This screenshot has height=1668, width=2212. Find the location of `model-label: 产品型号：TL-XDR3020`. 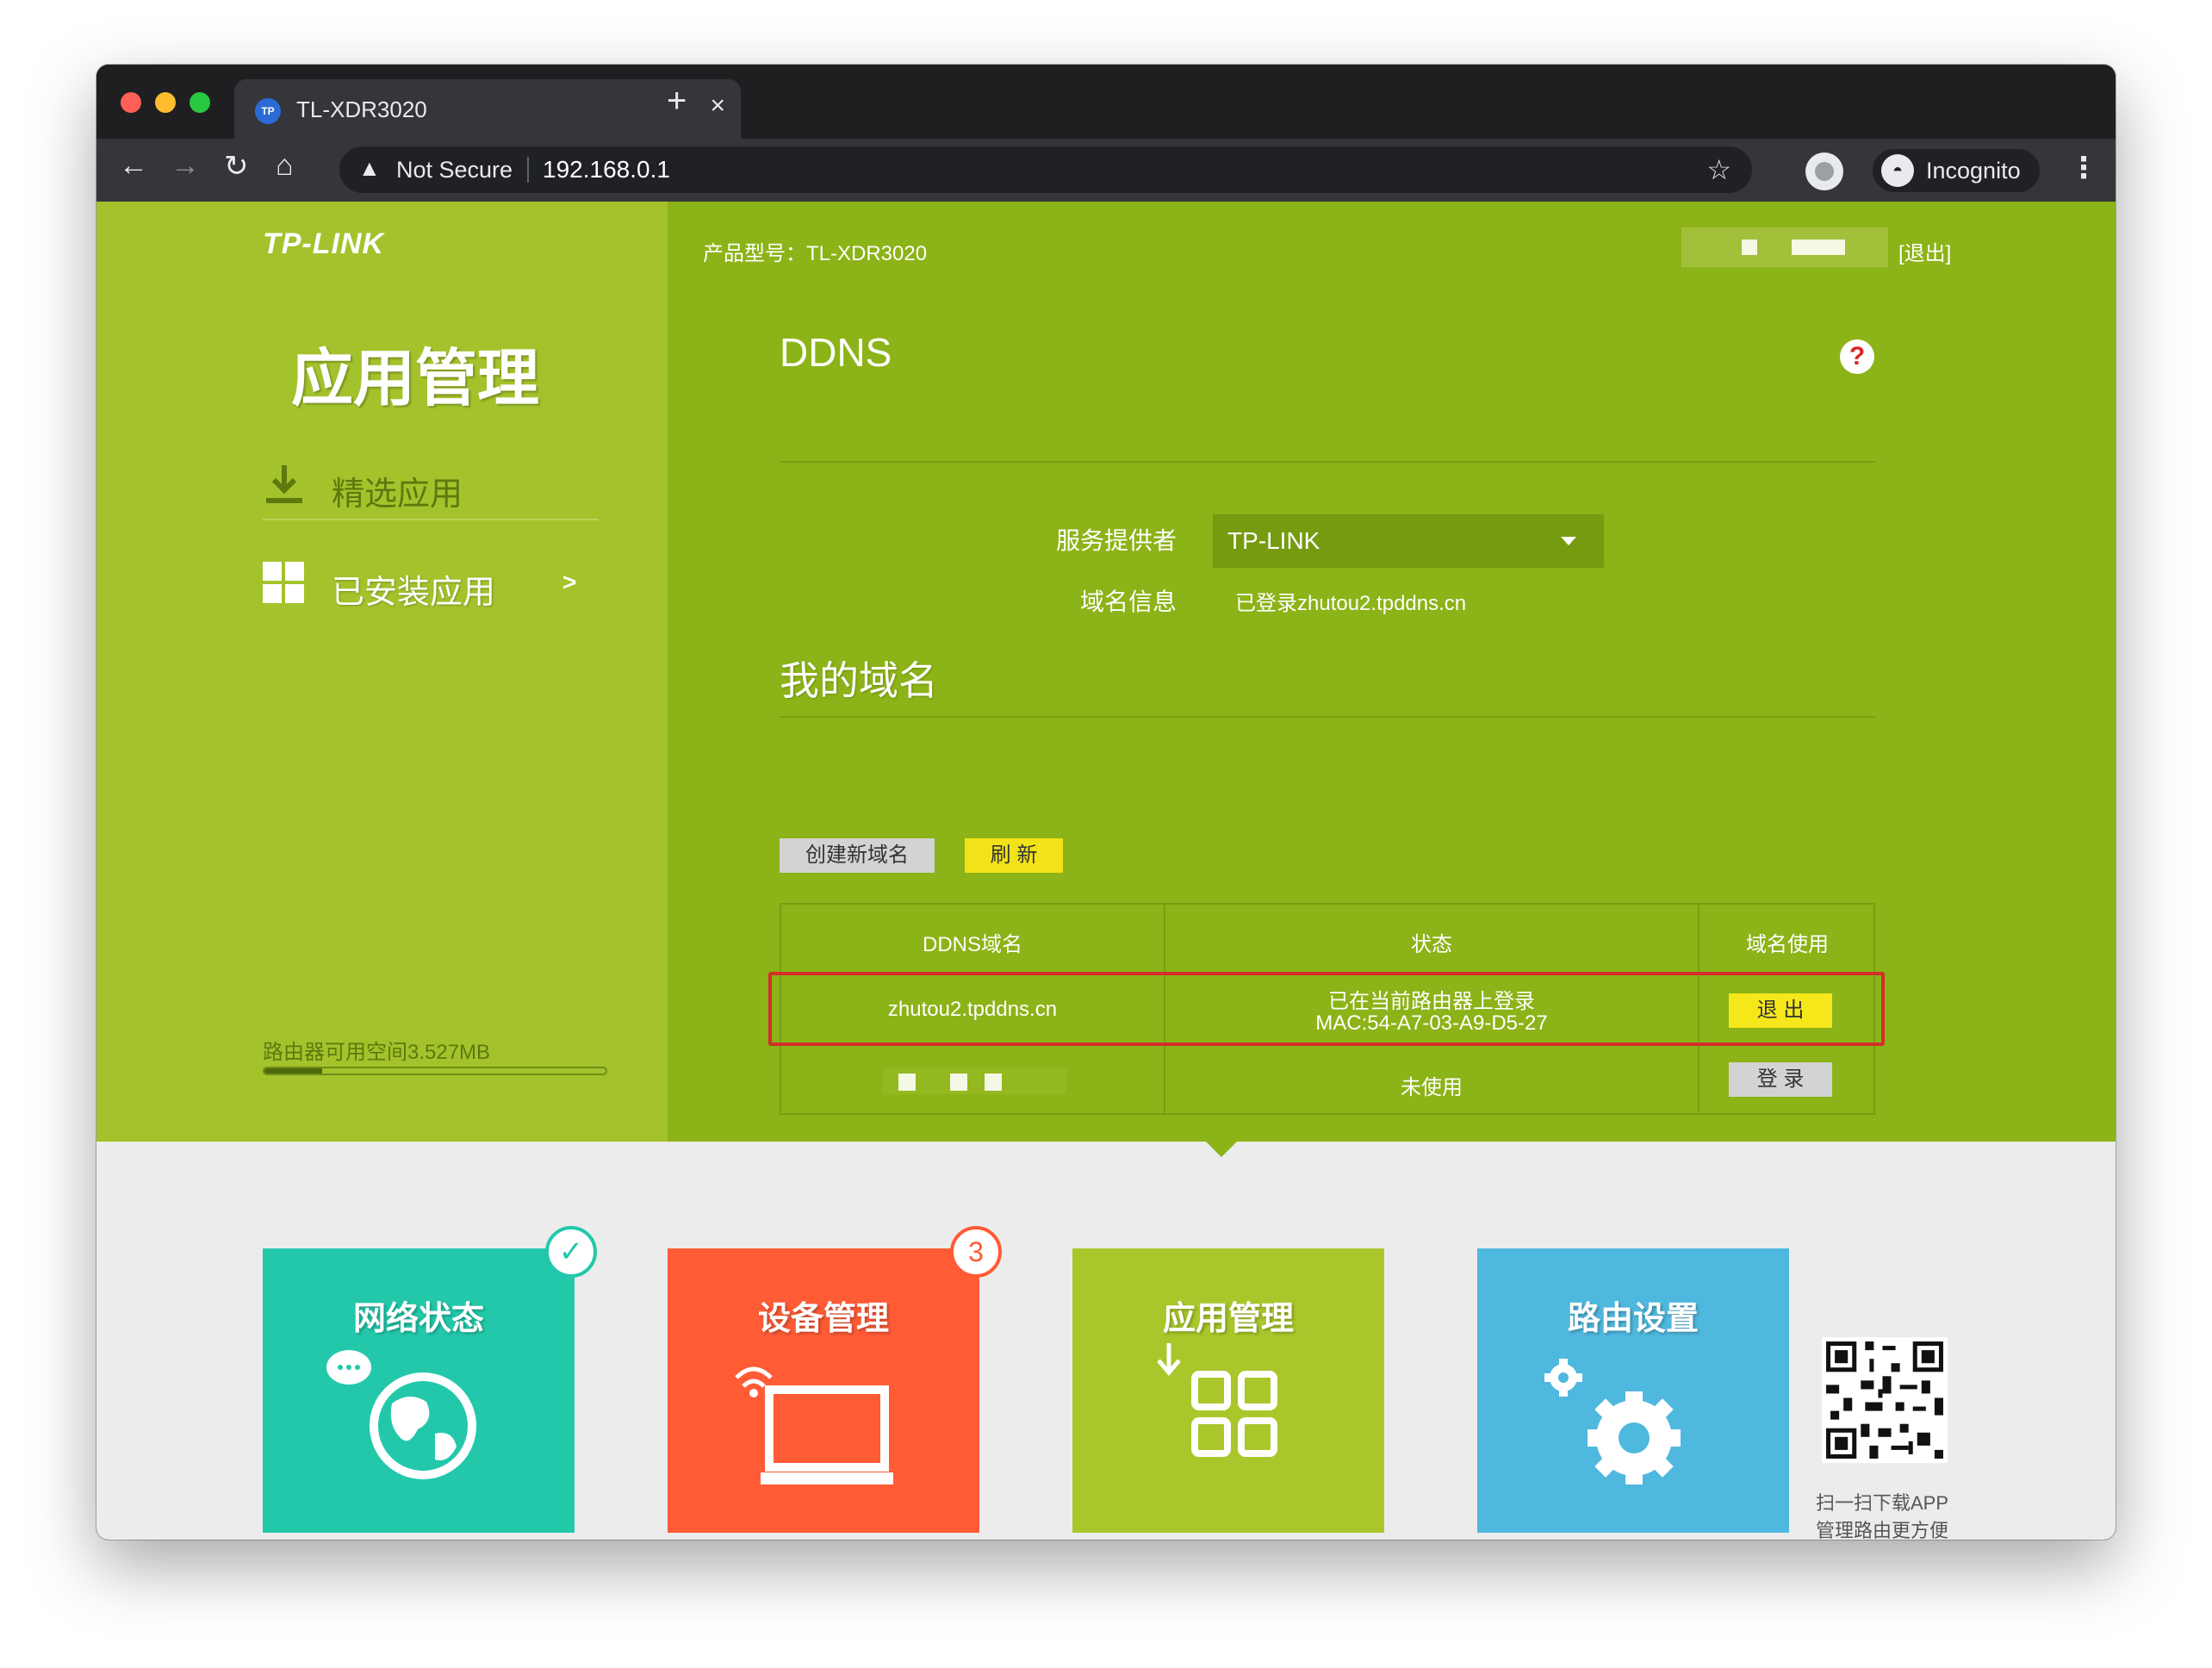

model-label: 产品型号：TL-XDR3020 is located at coordinates (815, 253).